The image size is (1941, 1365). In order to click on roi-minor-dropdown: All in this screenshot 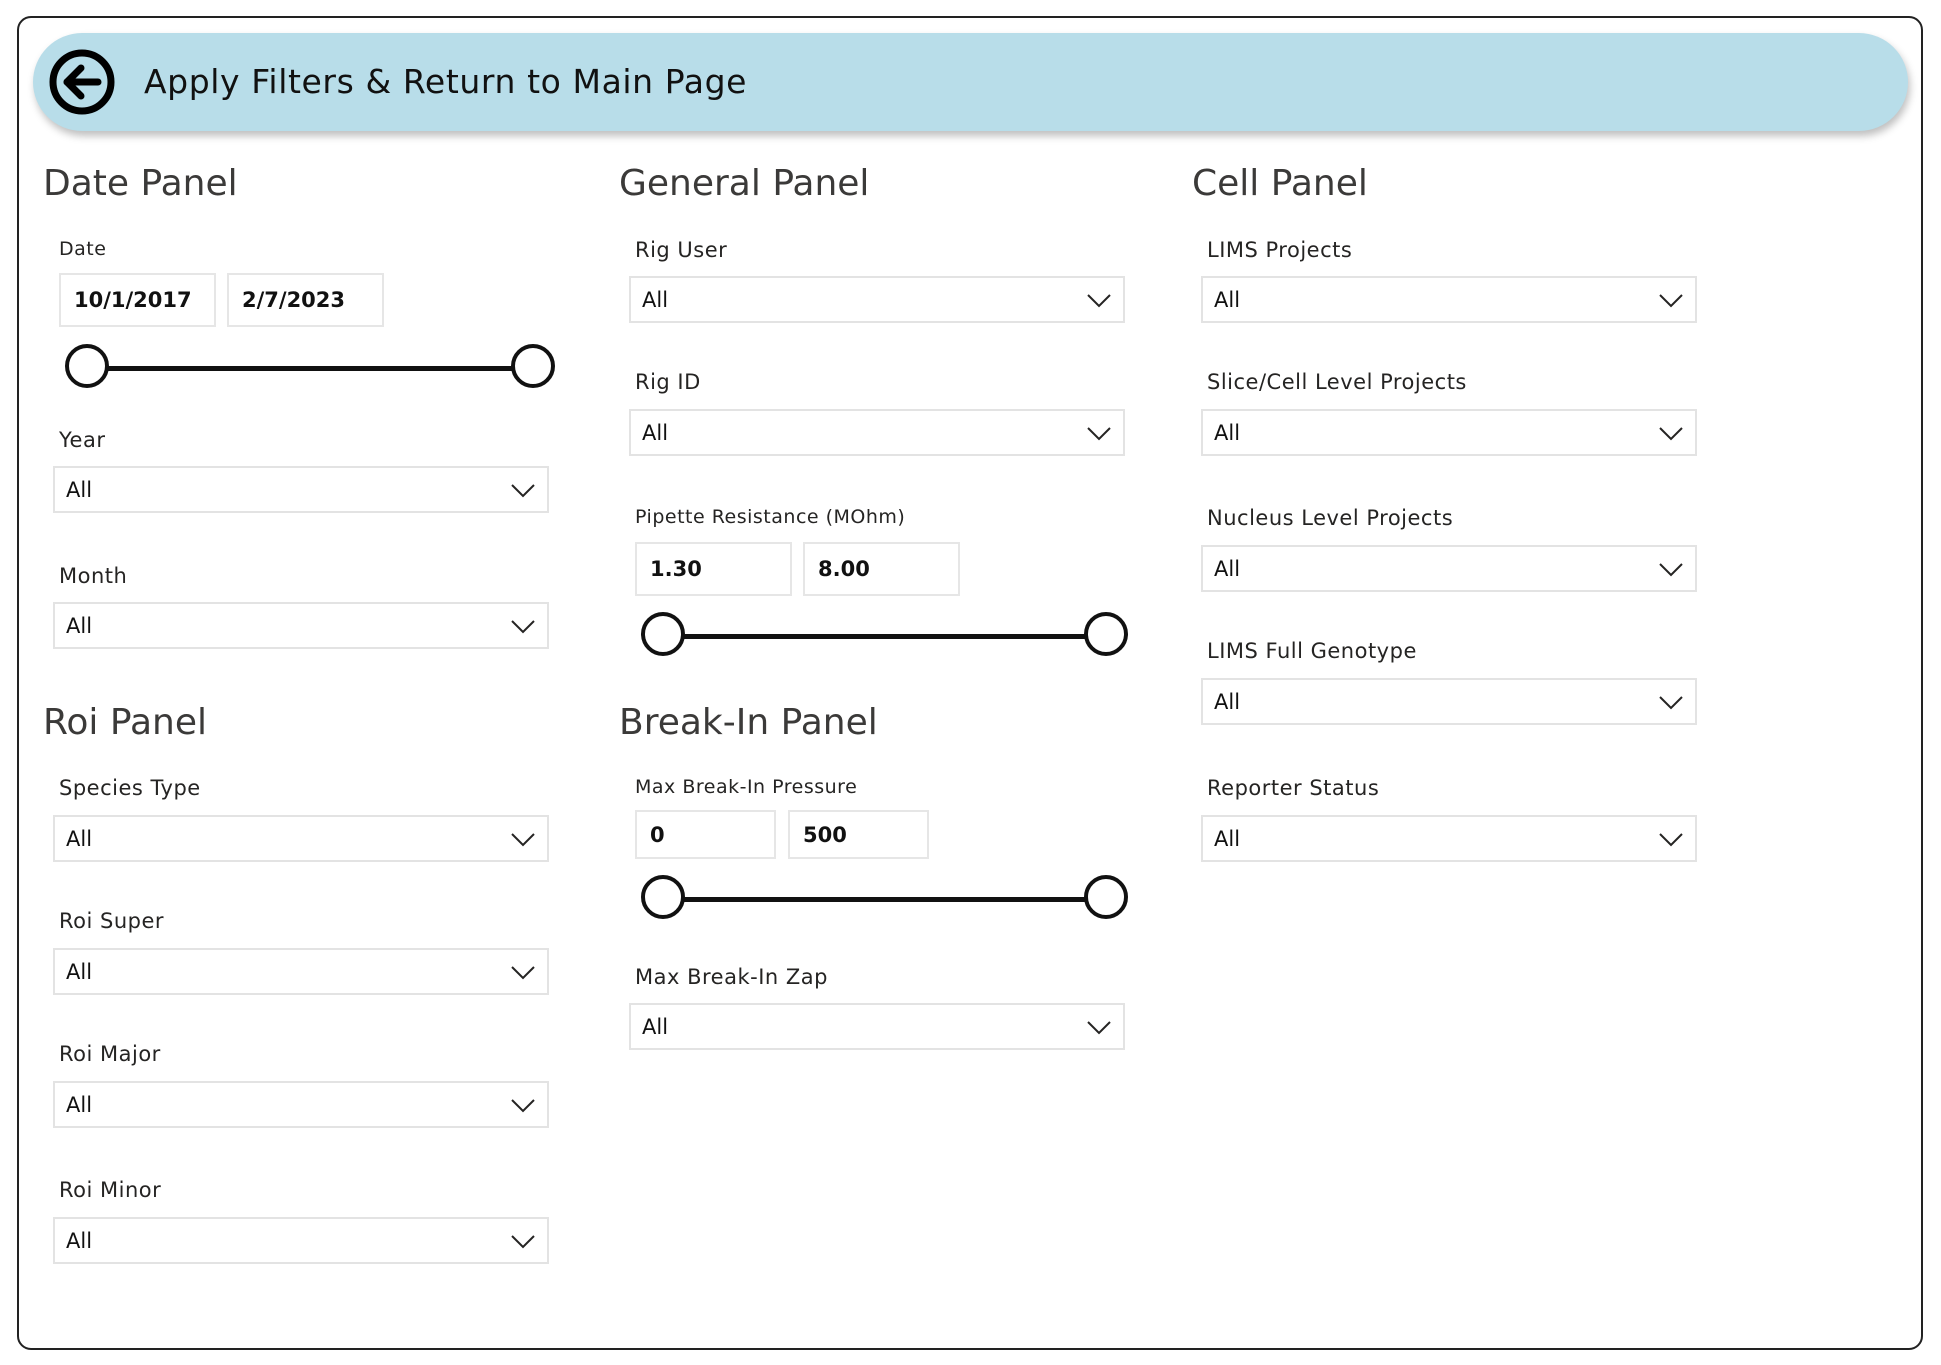, I will do `click(301, 1240)`.